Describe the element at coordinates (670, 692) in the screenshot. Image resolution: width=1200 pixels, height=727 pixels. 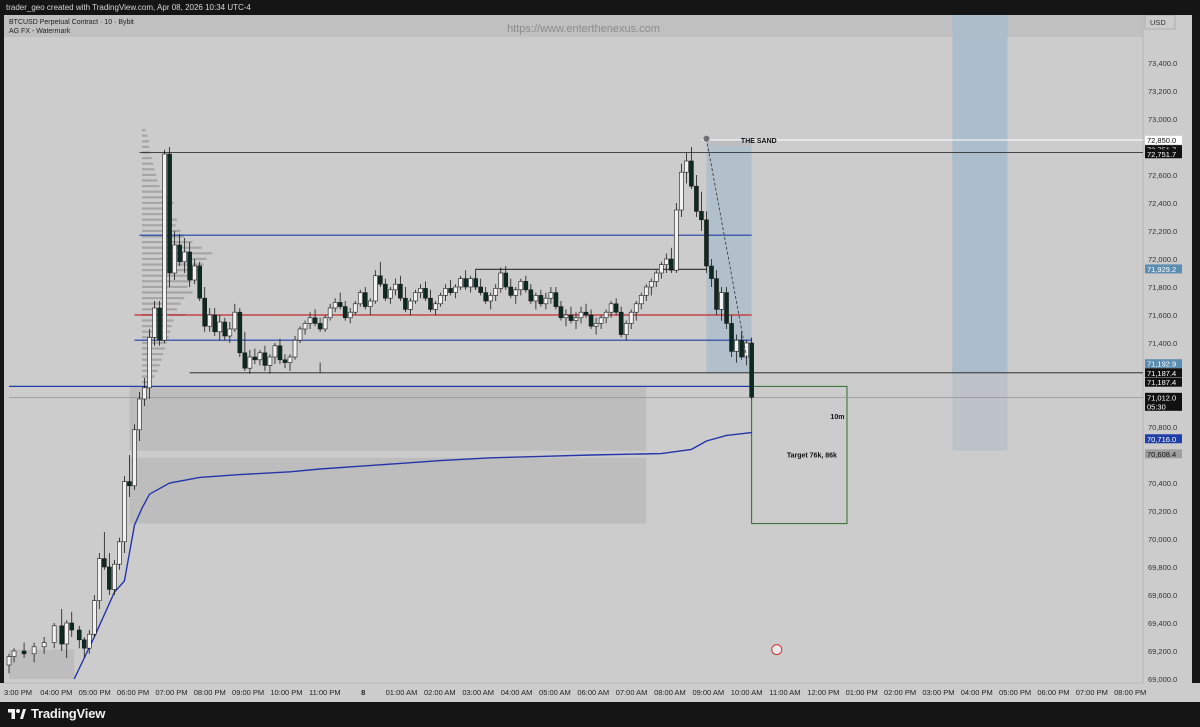
I see `time-tick-label: 08:00 AM` at that location.